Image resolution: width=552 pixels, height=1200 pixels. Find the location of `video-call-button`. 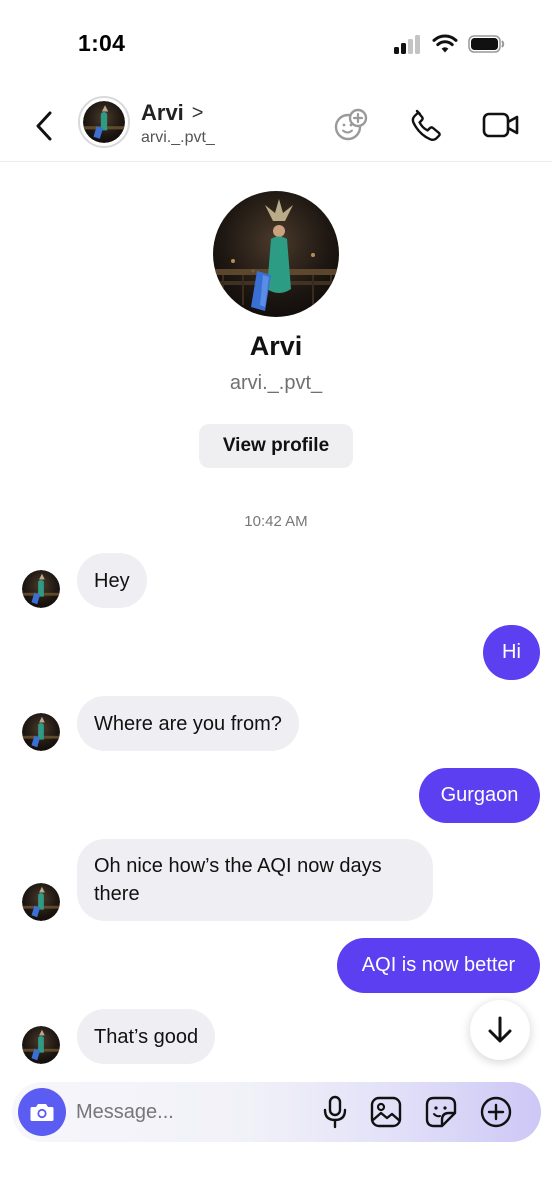

video-call-button is located at coordinates (501, 125).